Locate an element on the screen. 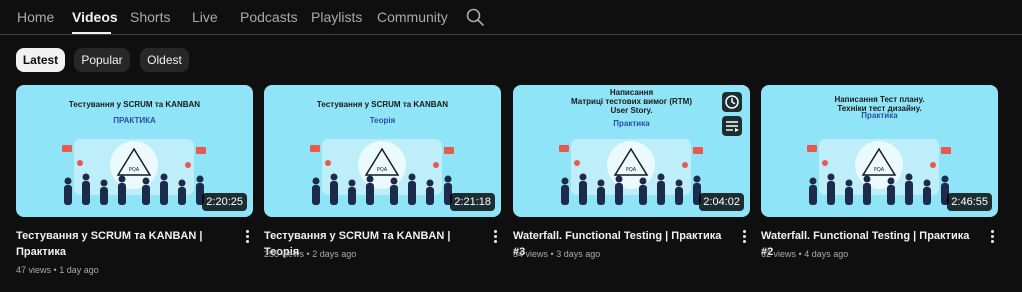 This screenshot has height=292, width=1022. video-metadata: 258 views • 2 days ago is located at coordinates (310, 254).